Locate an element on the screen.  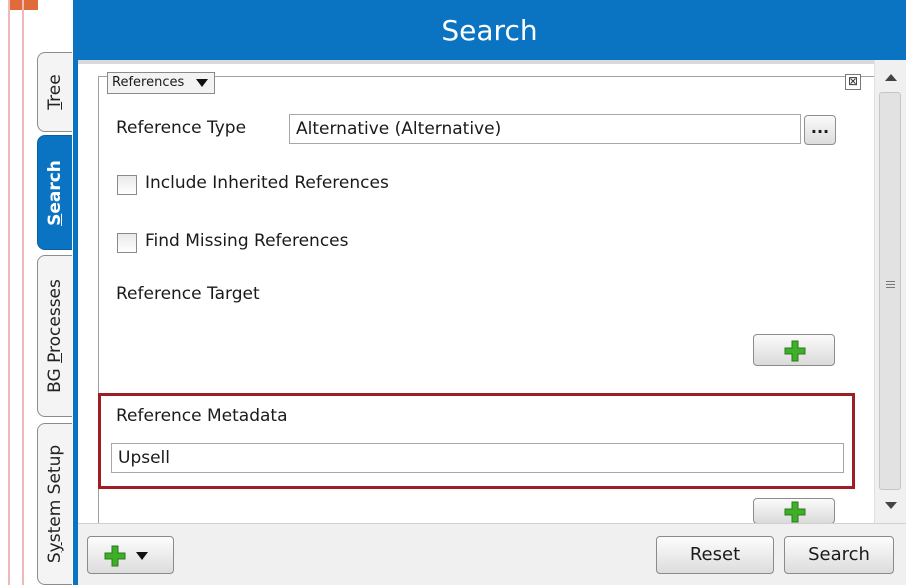
scrollbar-thumb is located at coordinates (890, 291).